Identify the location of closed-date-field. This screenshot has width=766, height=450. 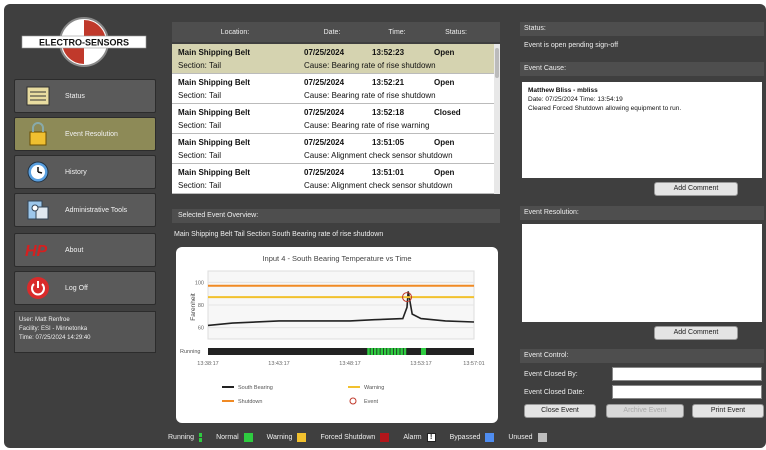
(687, 392).